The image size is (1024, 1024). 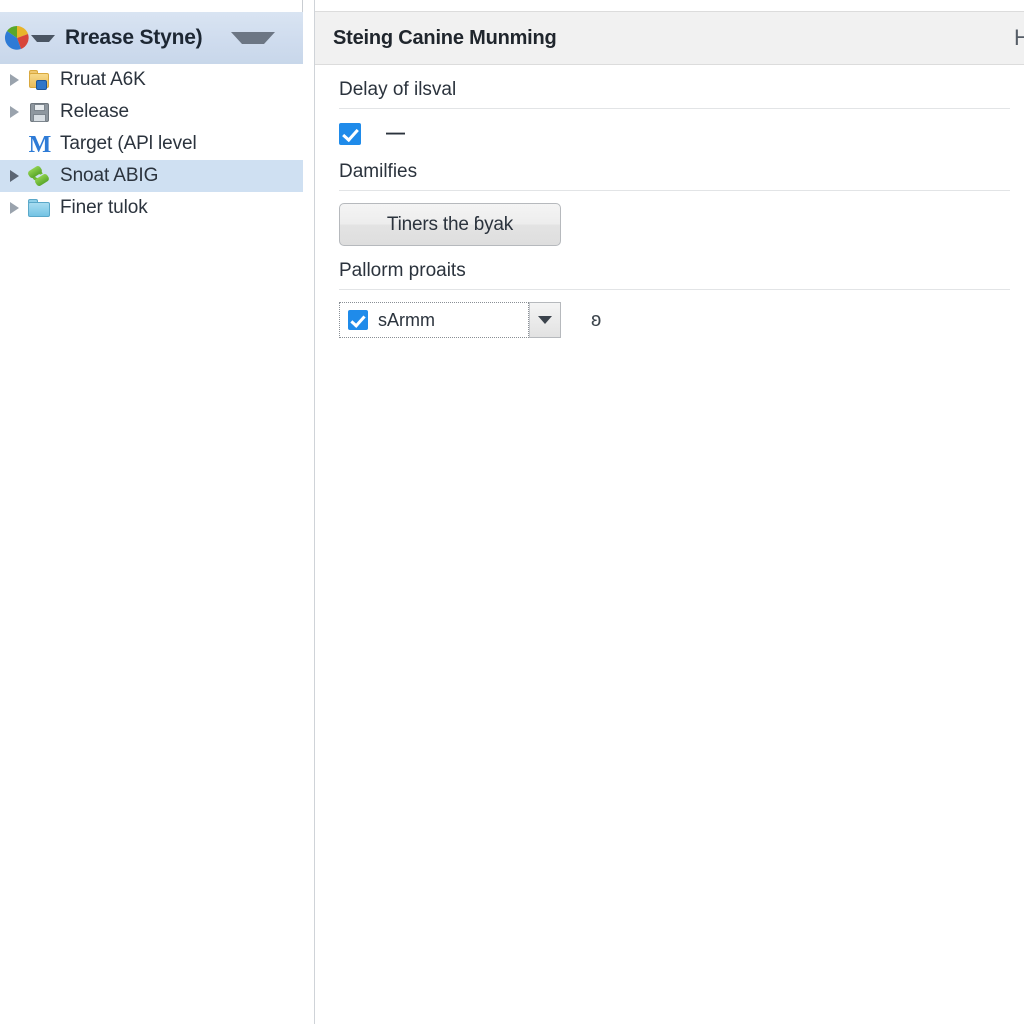 I want to click on delay-checkbox-row: —, so click(x=674, y=128).